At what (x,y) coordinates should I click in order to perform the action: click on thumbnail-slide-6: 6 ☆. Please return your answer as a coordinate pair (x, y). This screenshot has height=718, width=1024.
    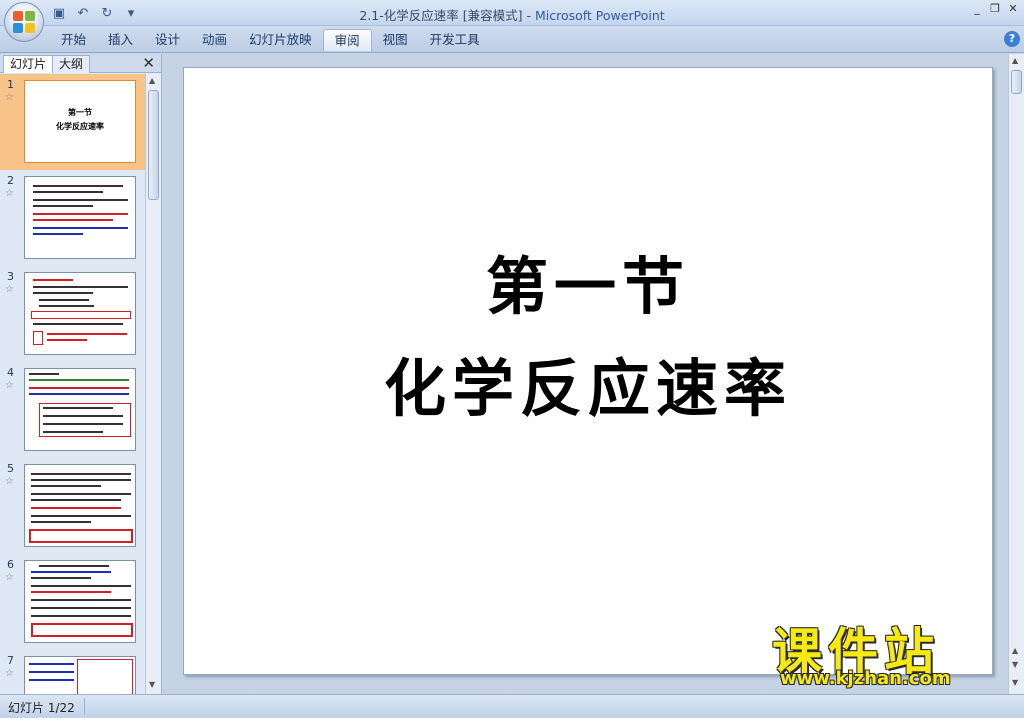
    Looking at the image, I should click on (72, 602).